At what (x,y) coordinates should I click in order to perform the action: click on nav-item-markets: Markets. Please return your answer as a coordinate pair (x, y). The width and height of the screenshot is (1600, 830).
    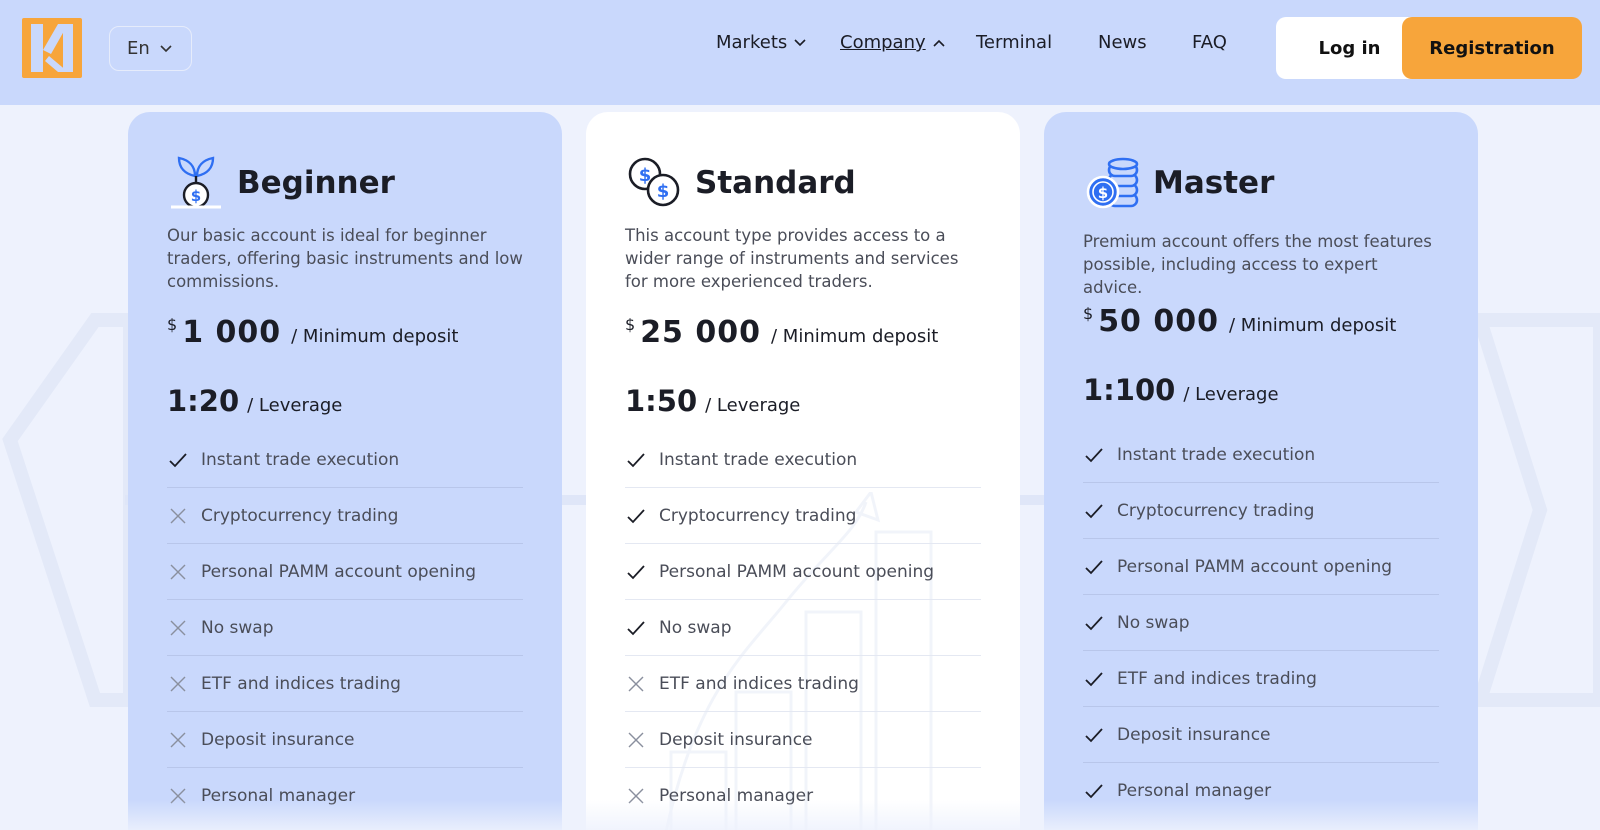
    Looking at the image, I should click on (761, 42).